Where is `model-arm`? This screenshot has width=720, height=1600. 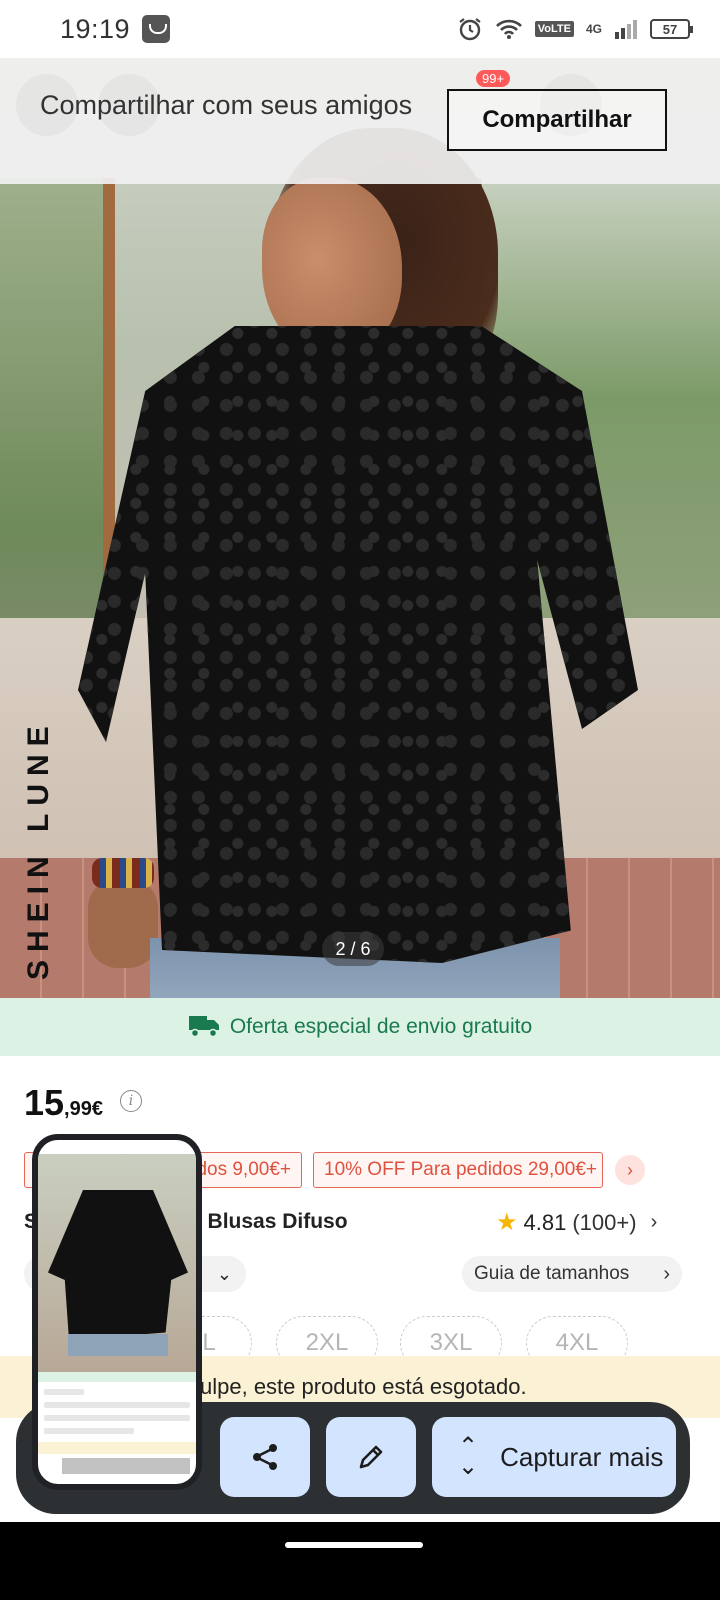 model-arm is located at coordinates (123, 923).